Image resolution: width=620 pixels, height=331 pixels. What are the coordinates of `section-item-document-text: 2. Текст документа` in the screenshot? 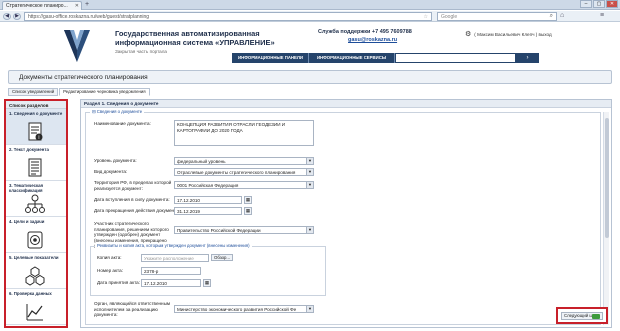 It's located at (36, 163).